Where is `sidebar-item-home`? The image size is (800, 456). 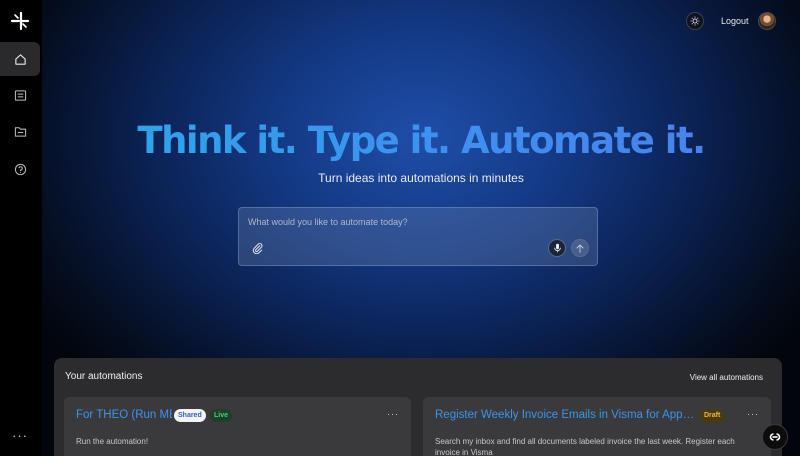 sidebar-item-home is located at coordinates (20, 59).